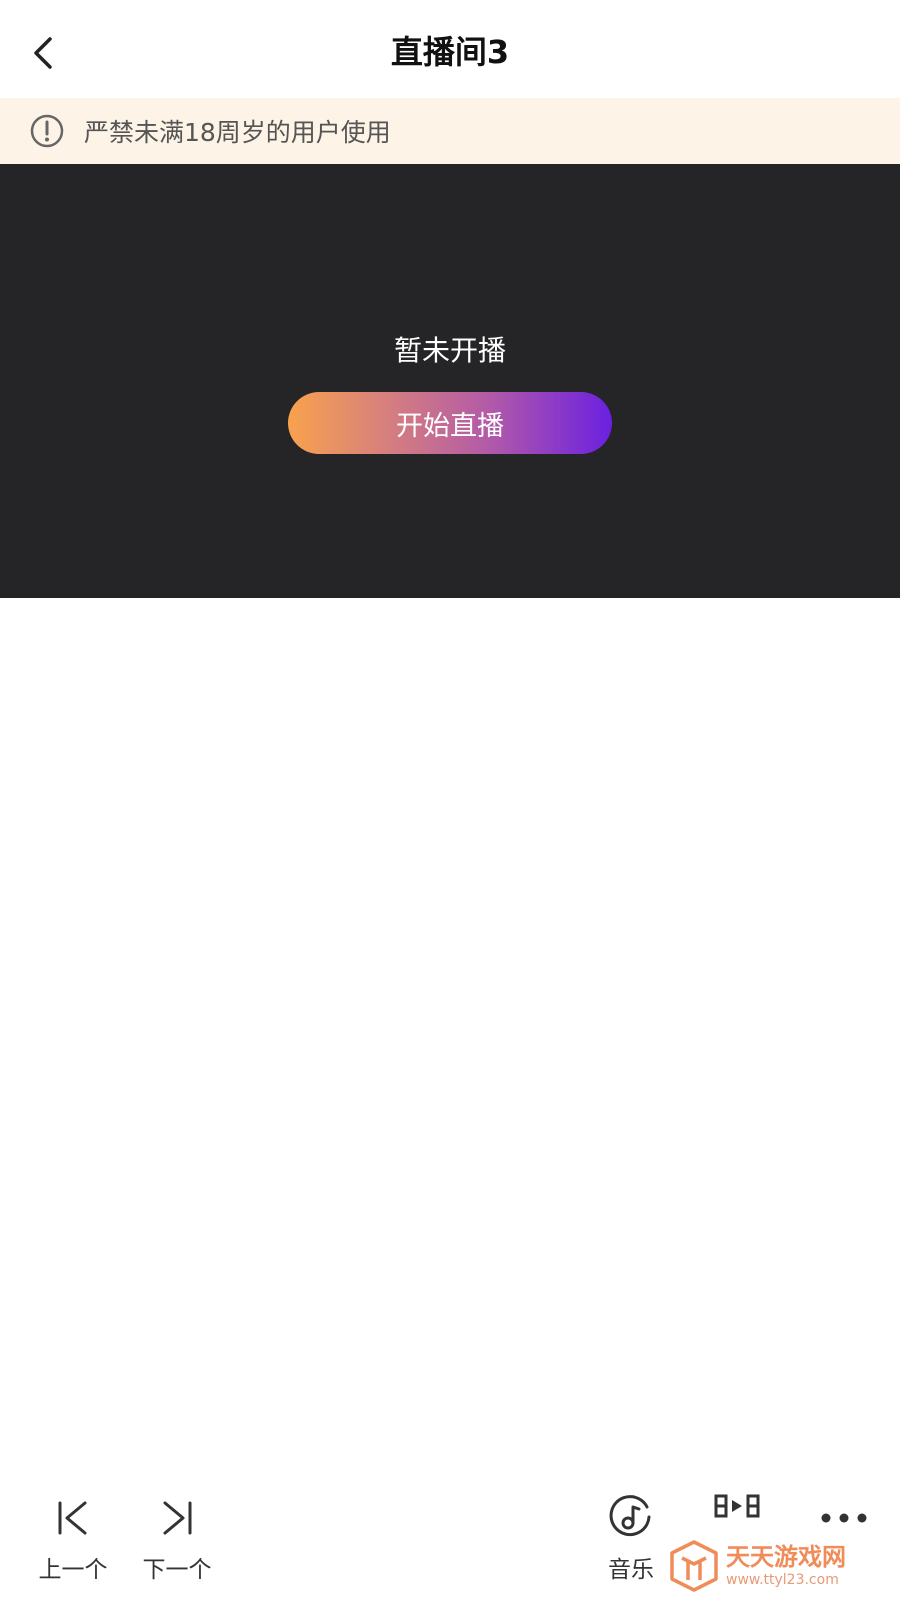  I want to click on watermark-name: 天天游戏网, so click(786, 1557).